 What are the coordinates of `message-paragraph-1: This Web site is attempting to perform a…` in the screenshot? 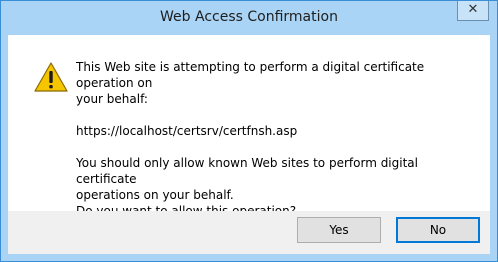 It's located at (276, 83).